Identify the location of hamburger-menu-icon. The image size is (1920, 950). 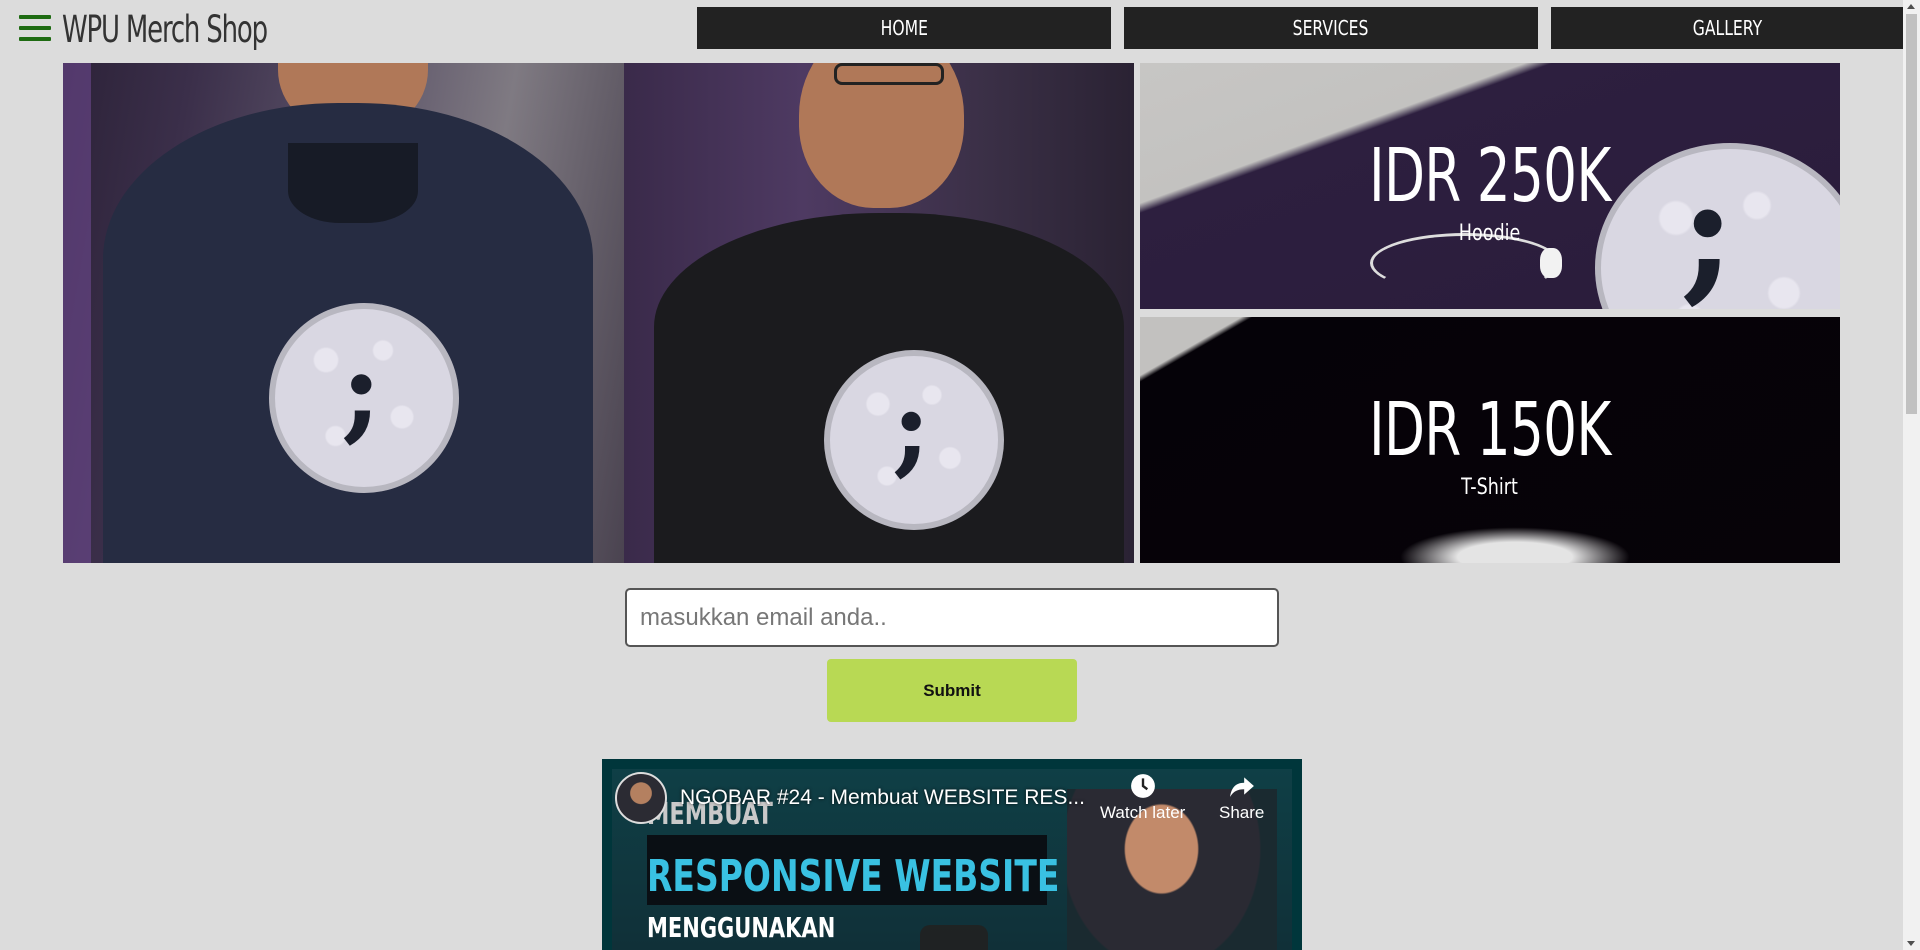
(35, 28).